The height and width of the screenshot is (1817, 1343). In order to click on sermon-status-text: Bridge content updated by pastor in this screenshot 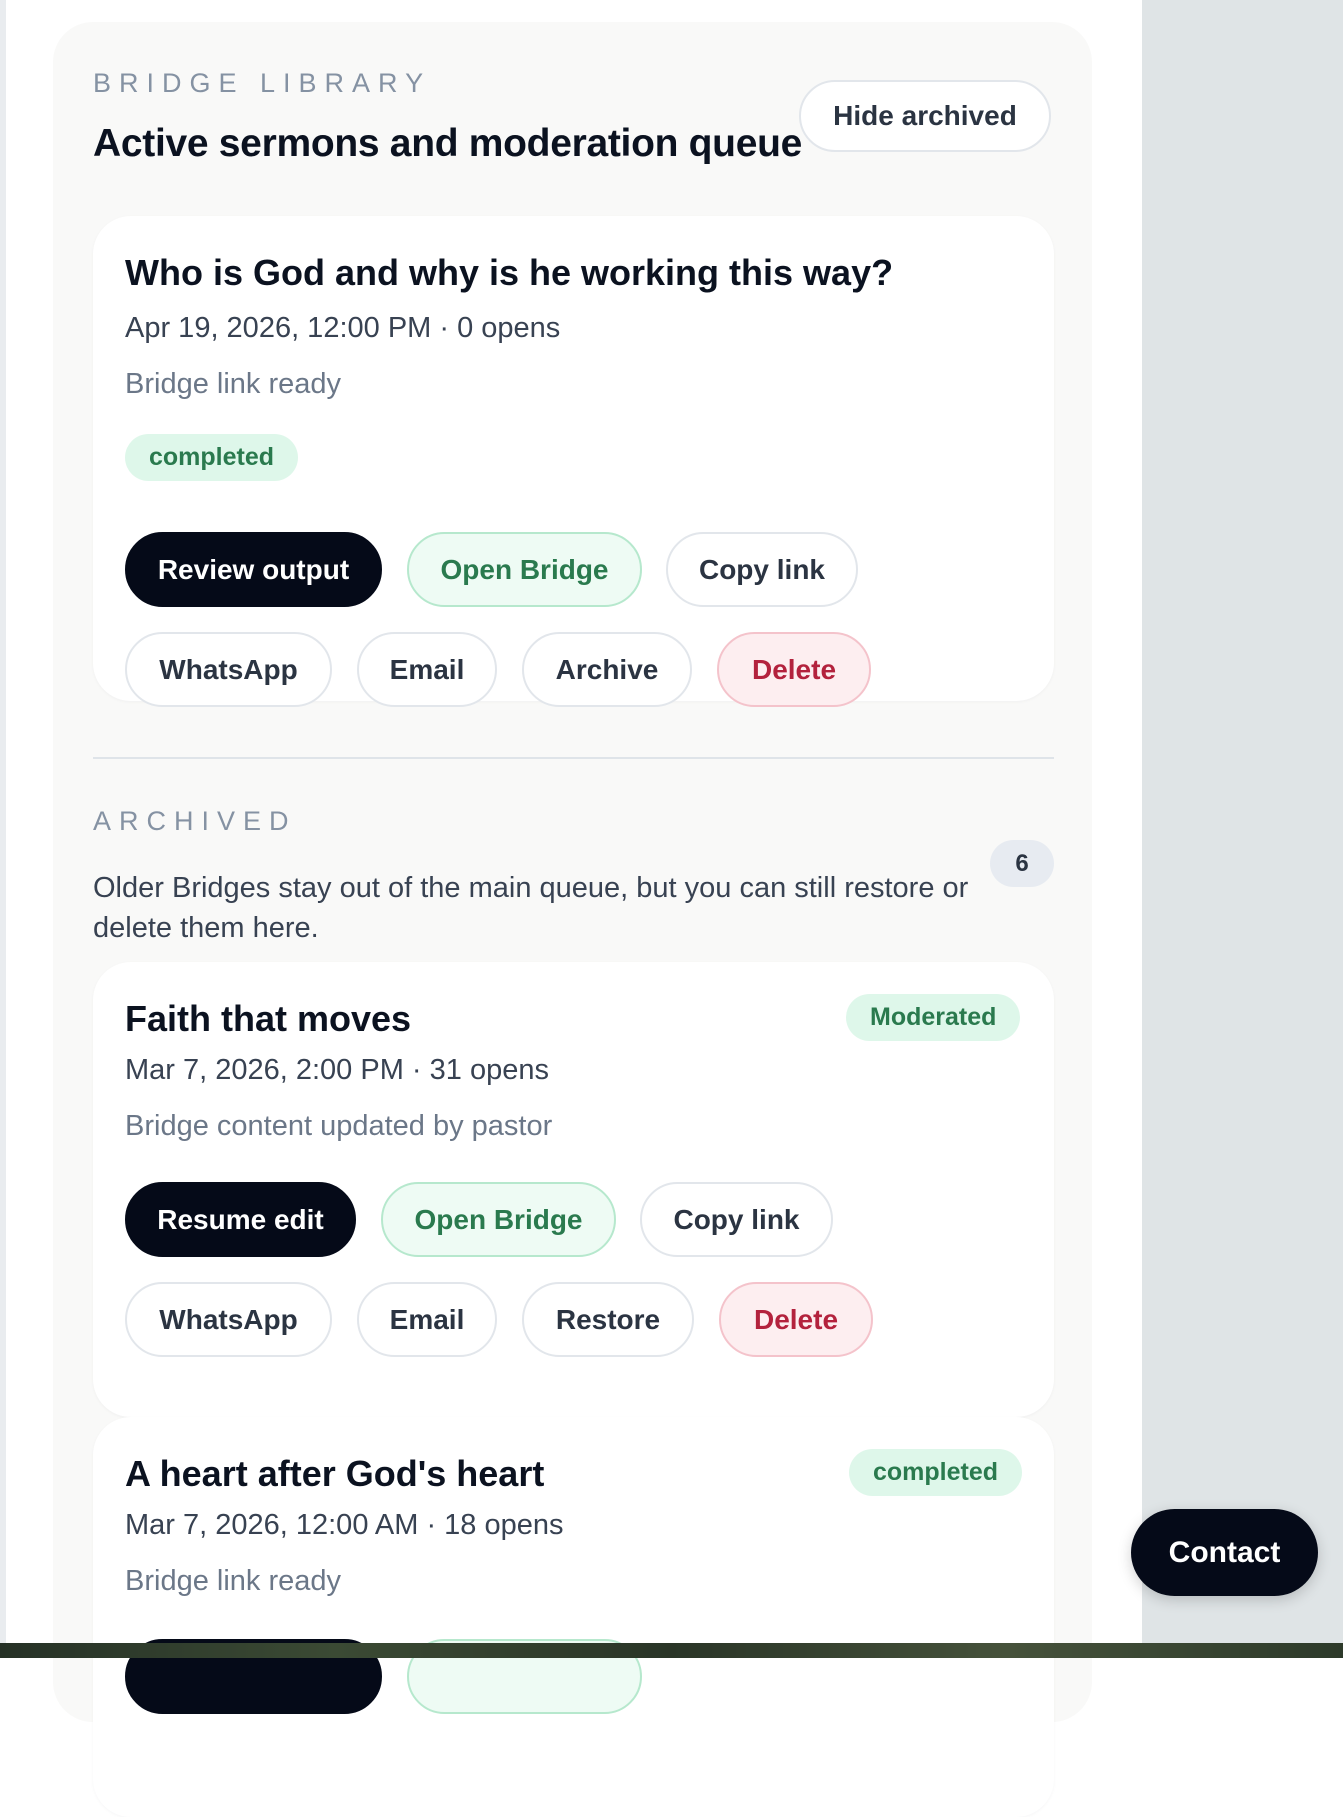, I will do `click(339, 1126)`.